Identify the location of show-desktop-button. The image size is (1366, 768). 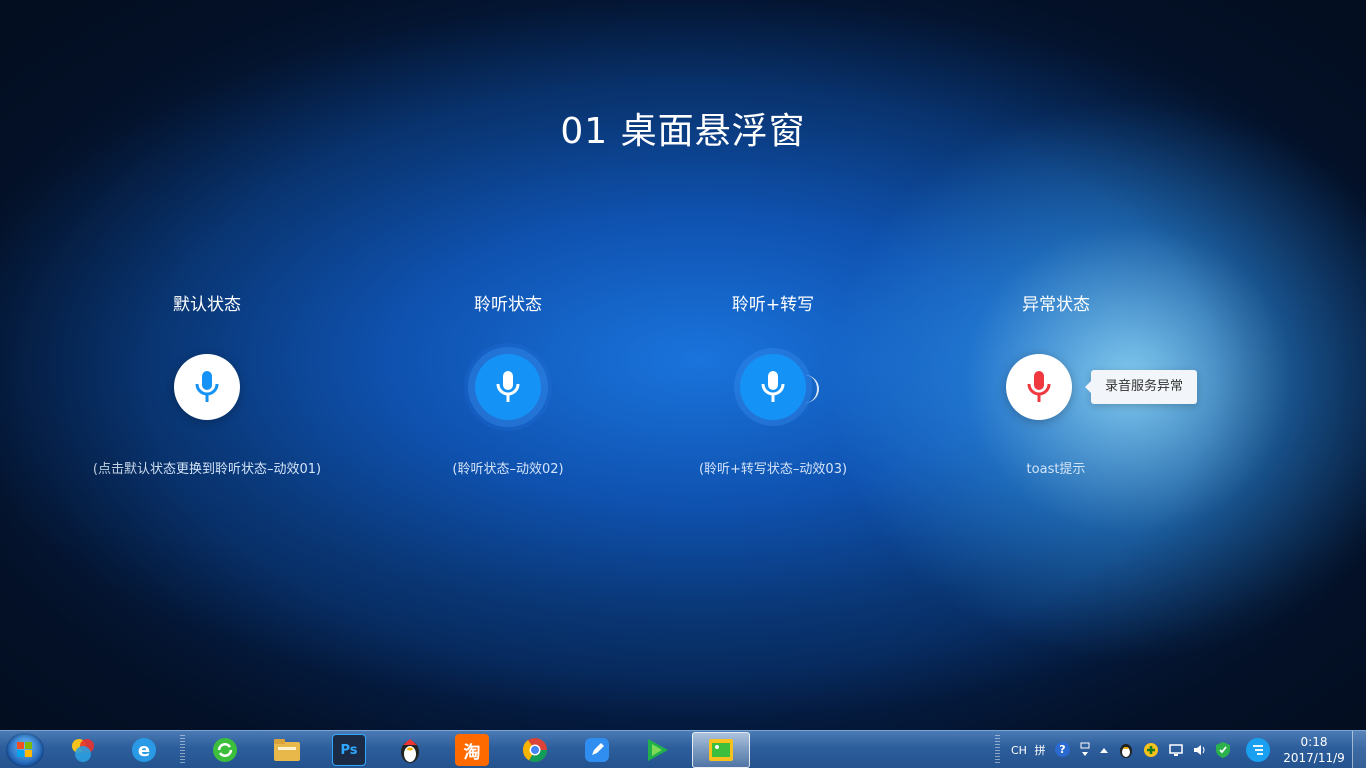
(1359, 749).